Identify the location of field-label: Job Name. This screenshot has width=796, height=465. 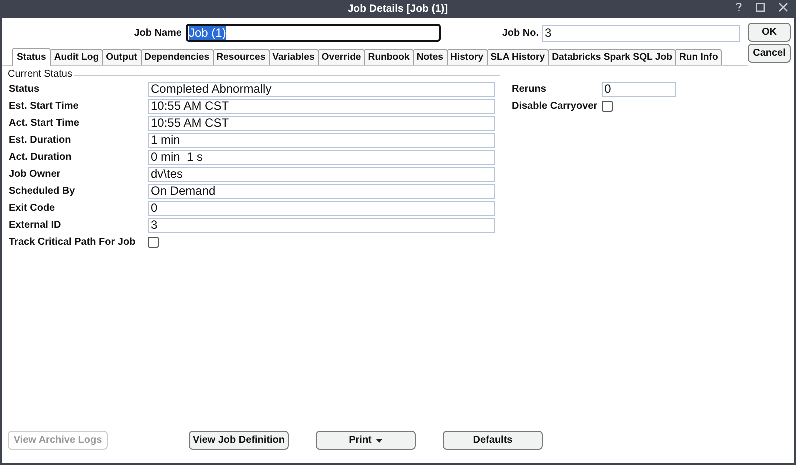
(158, 33).